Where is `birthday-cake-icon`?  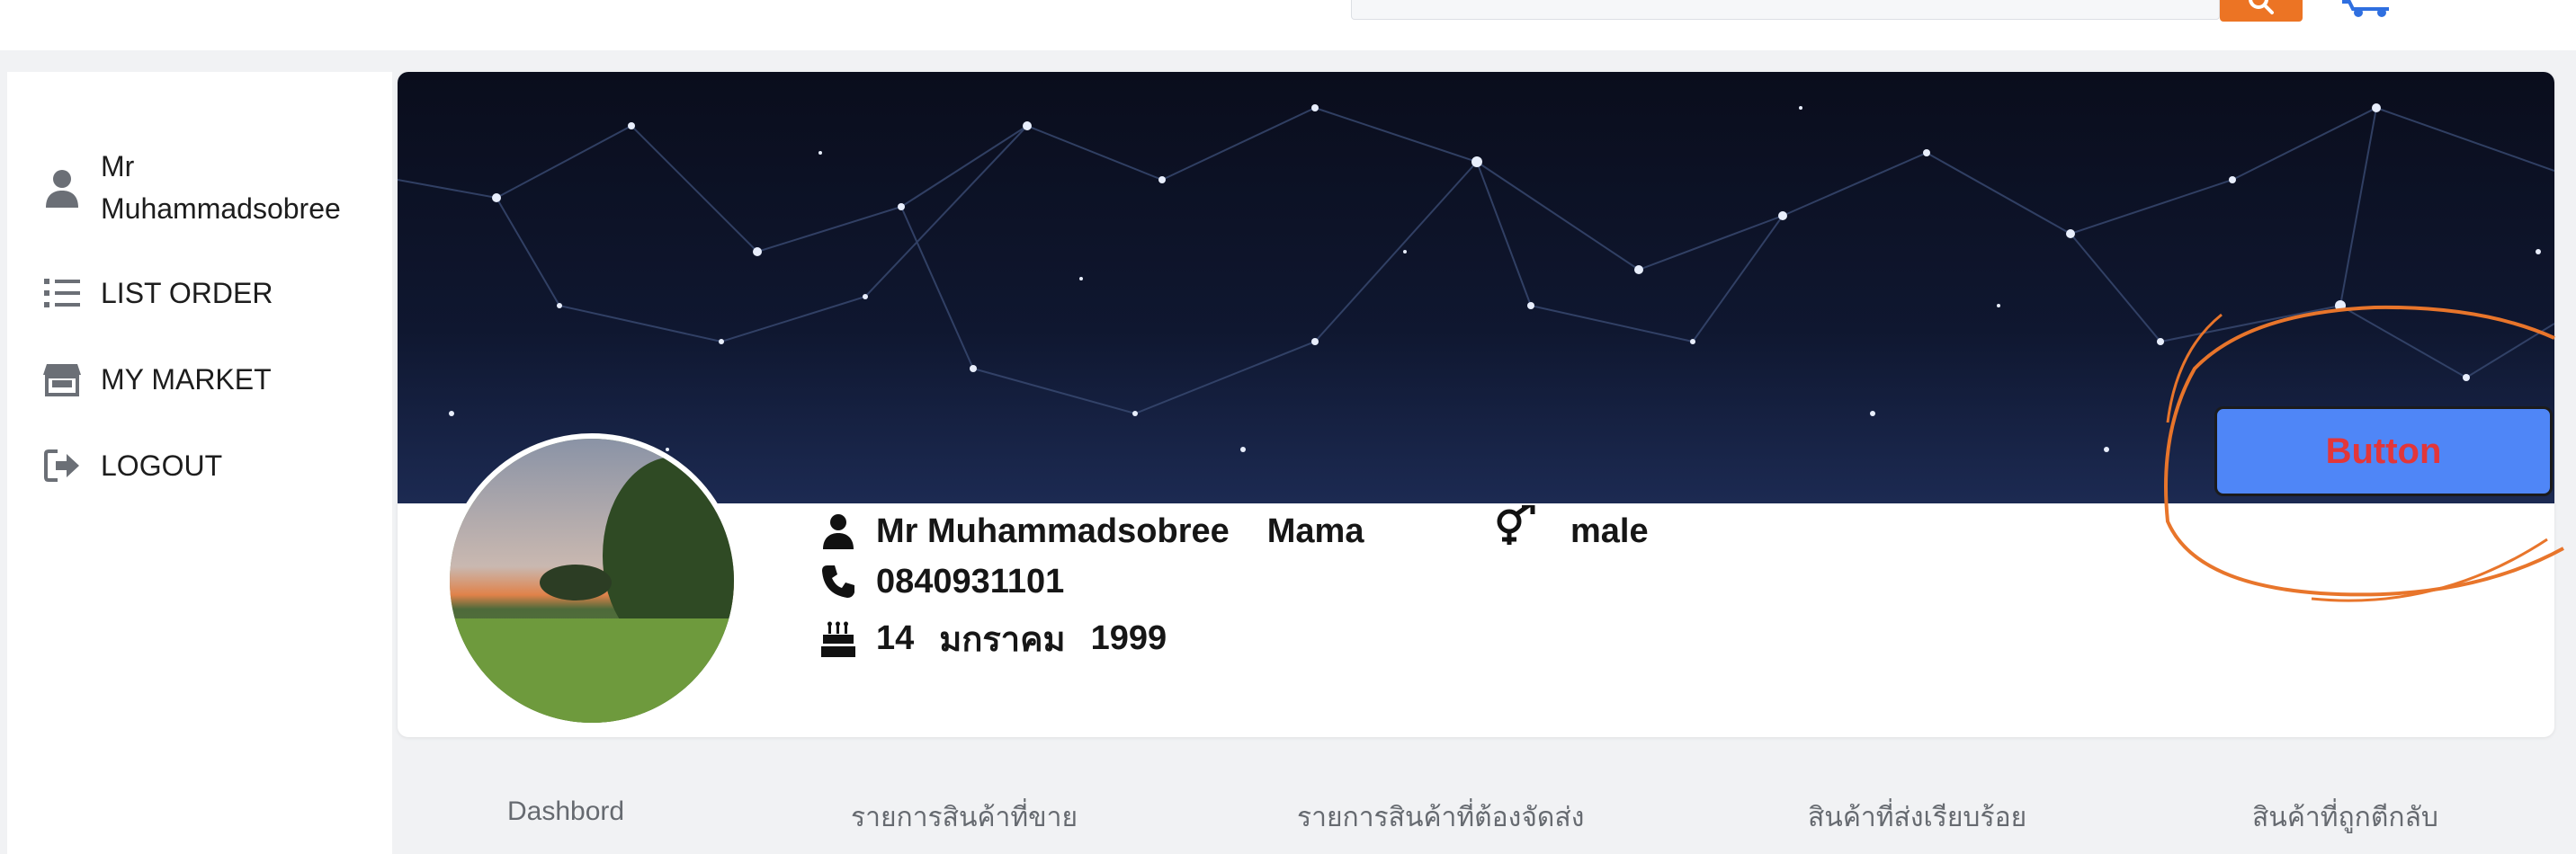
birthday-cake-icon is located at coordinates (838, 639).